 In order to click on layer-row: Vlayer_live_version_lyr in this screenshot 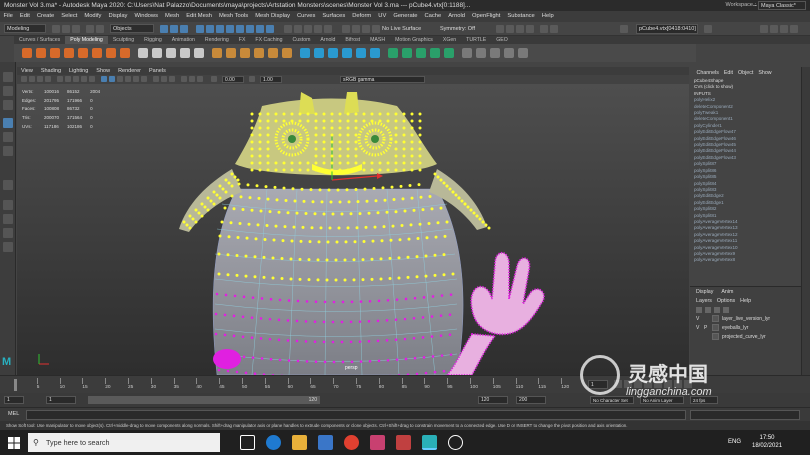, I will do `click(748, 318)`.